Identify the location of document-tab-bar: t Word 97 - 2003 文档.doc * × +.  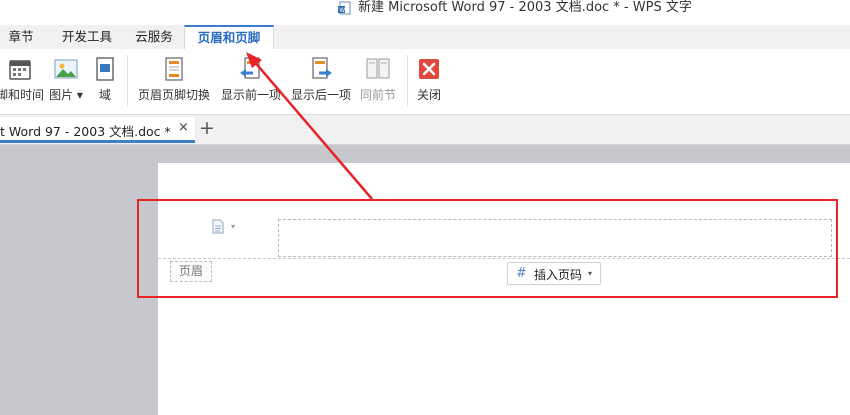
(425, 130).